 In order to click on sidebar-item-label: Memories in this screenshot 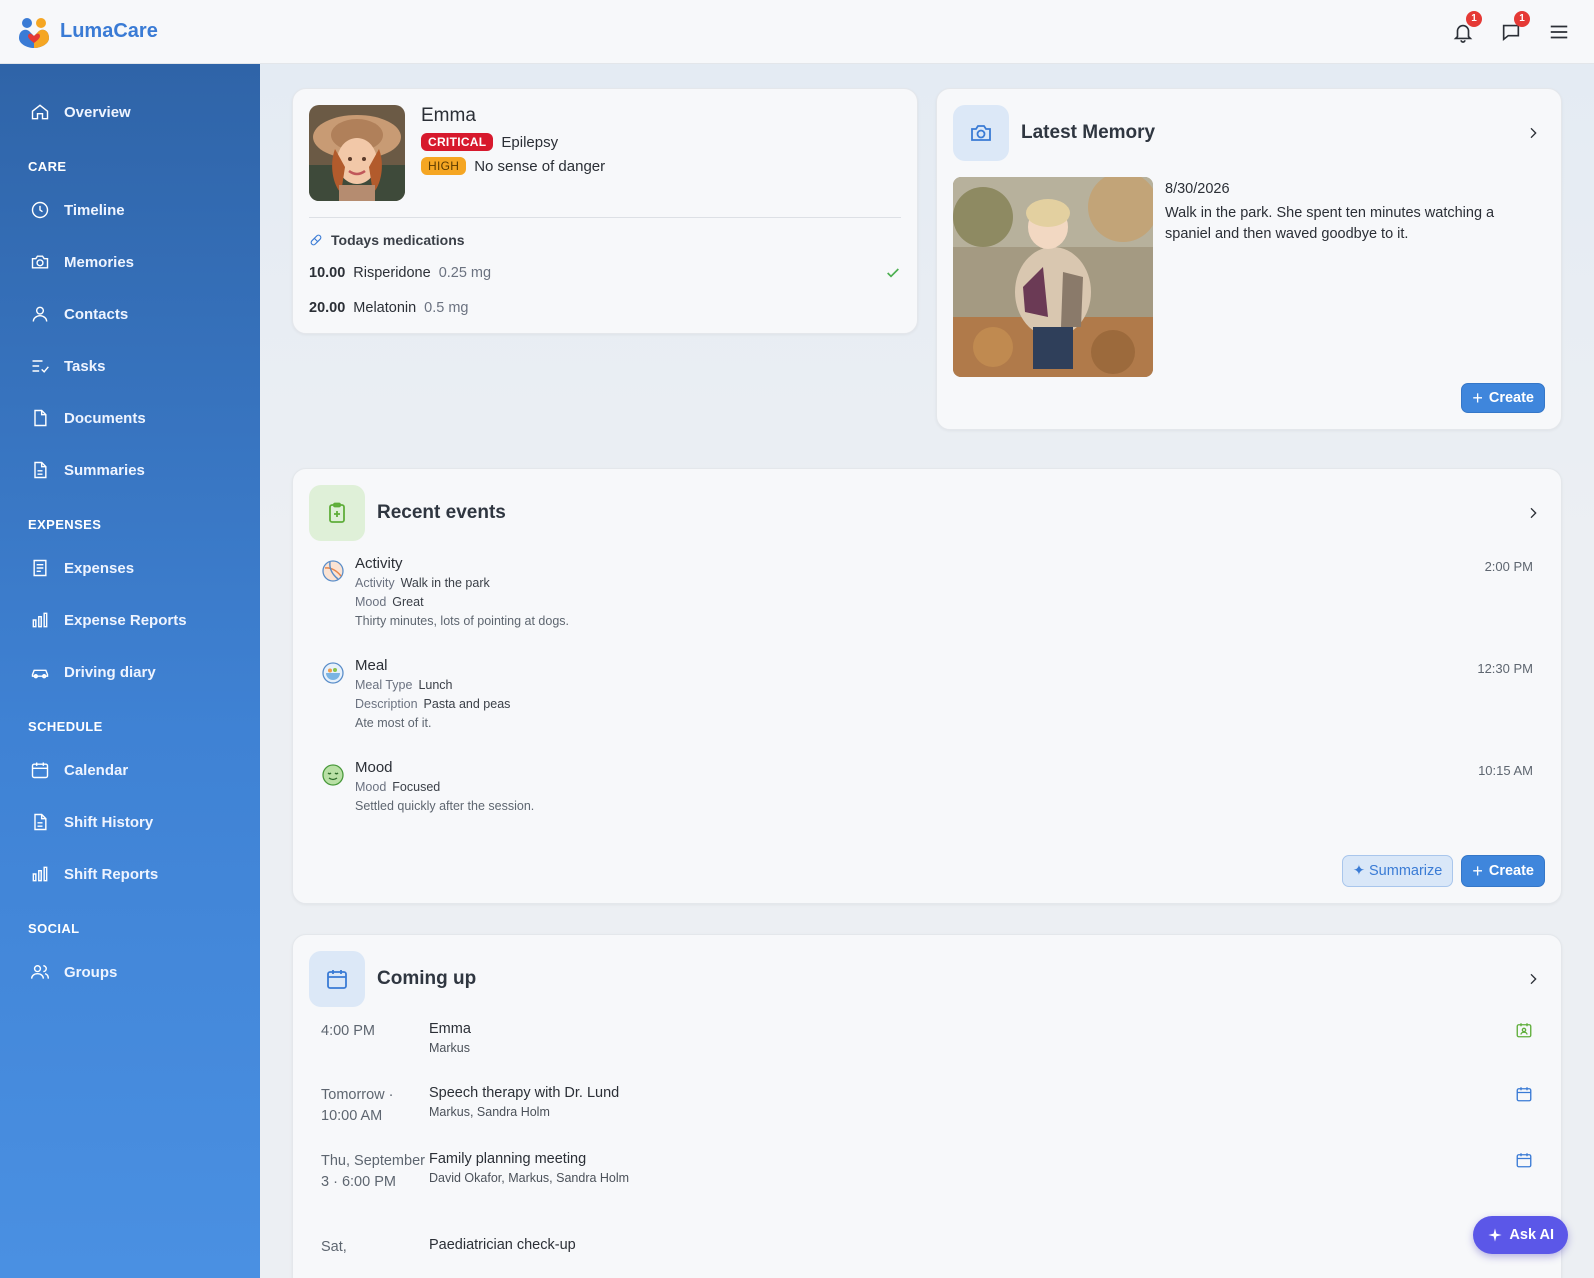, I will do `click(99, 262)`.